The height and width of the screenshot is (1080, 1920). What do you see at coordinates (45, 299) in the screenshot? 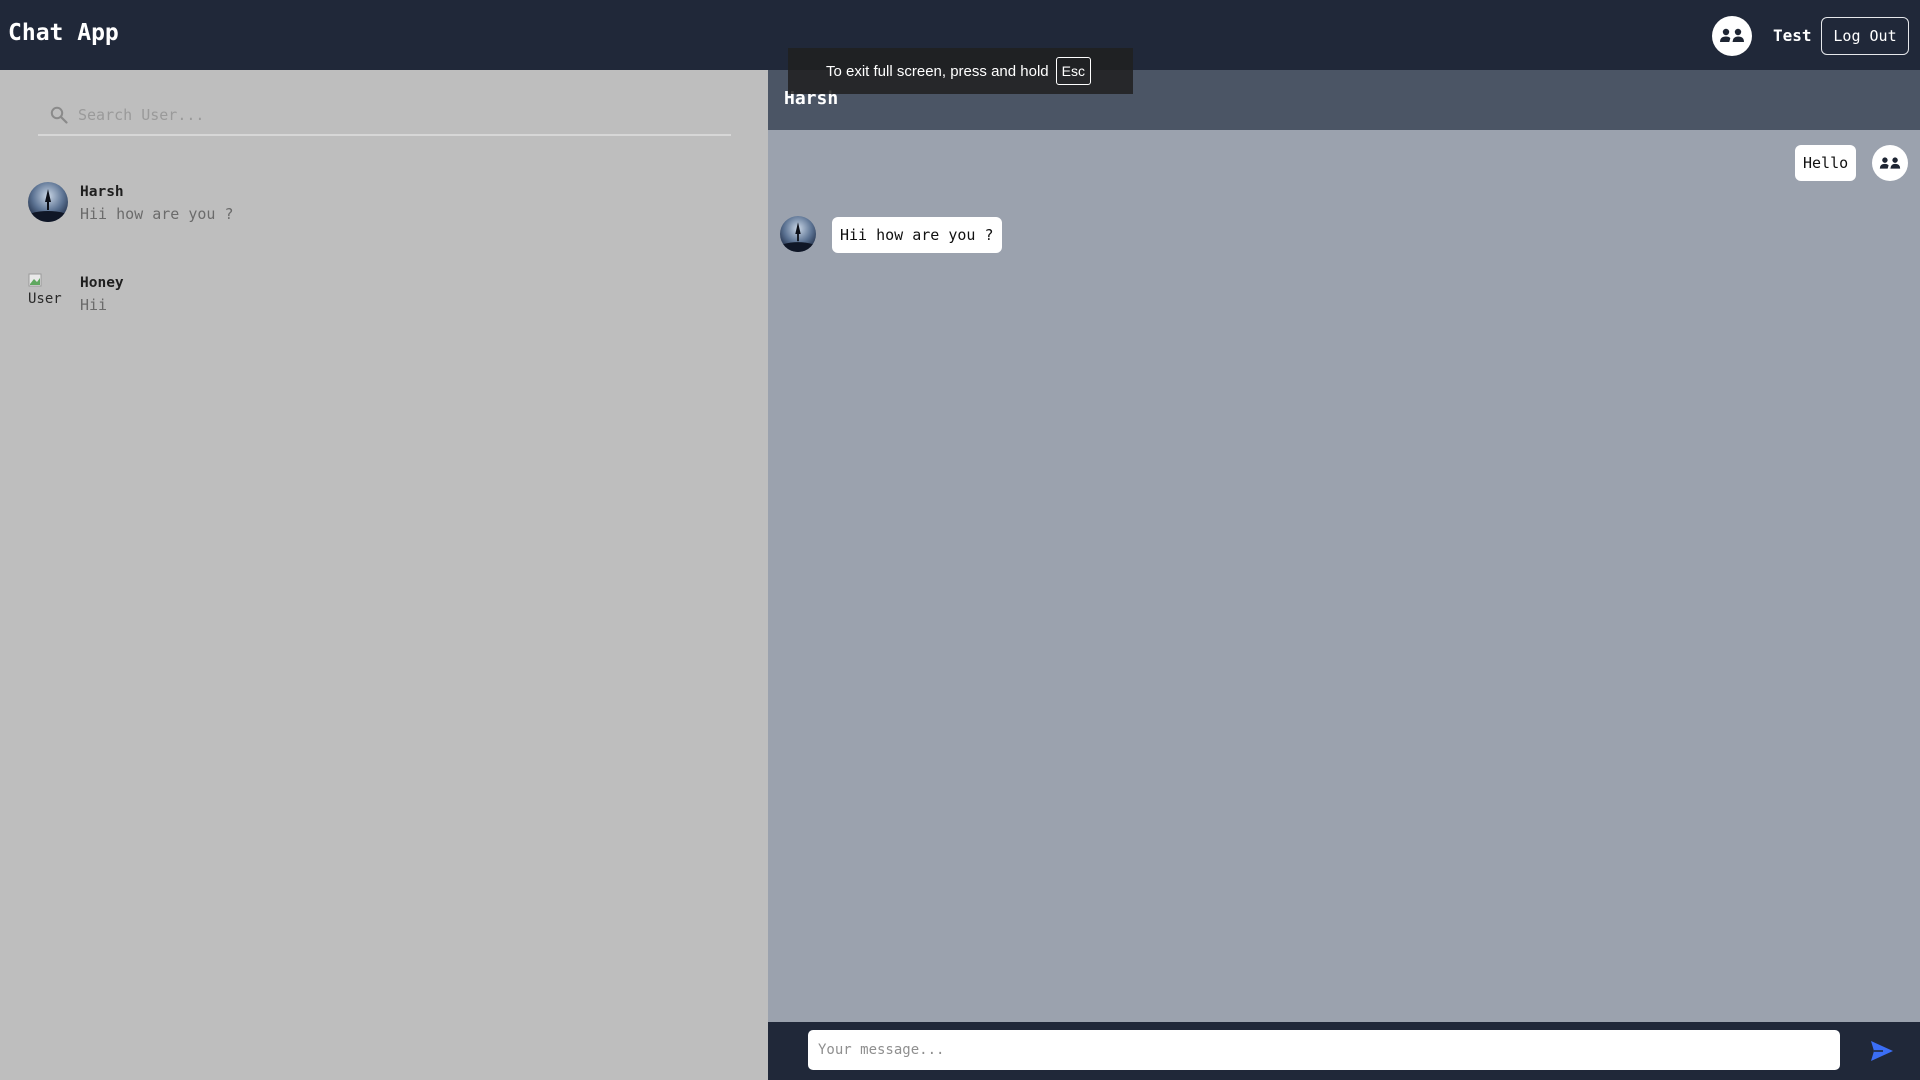
I see `avatar-alt-text: User` at bounding box center [45, 299].